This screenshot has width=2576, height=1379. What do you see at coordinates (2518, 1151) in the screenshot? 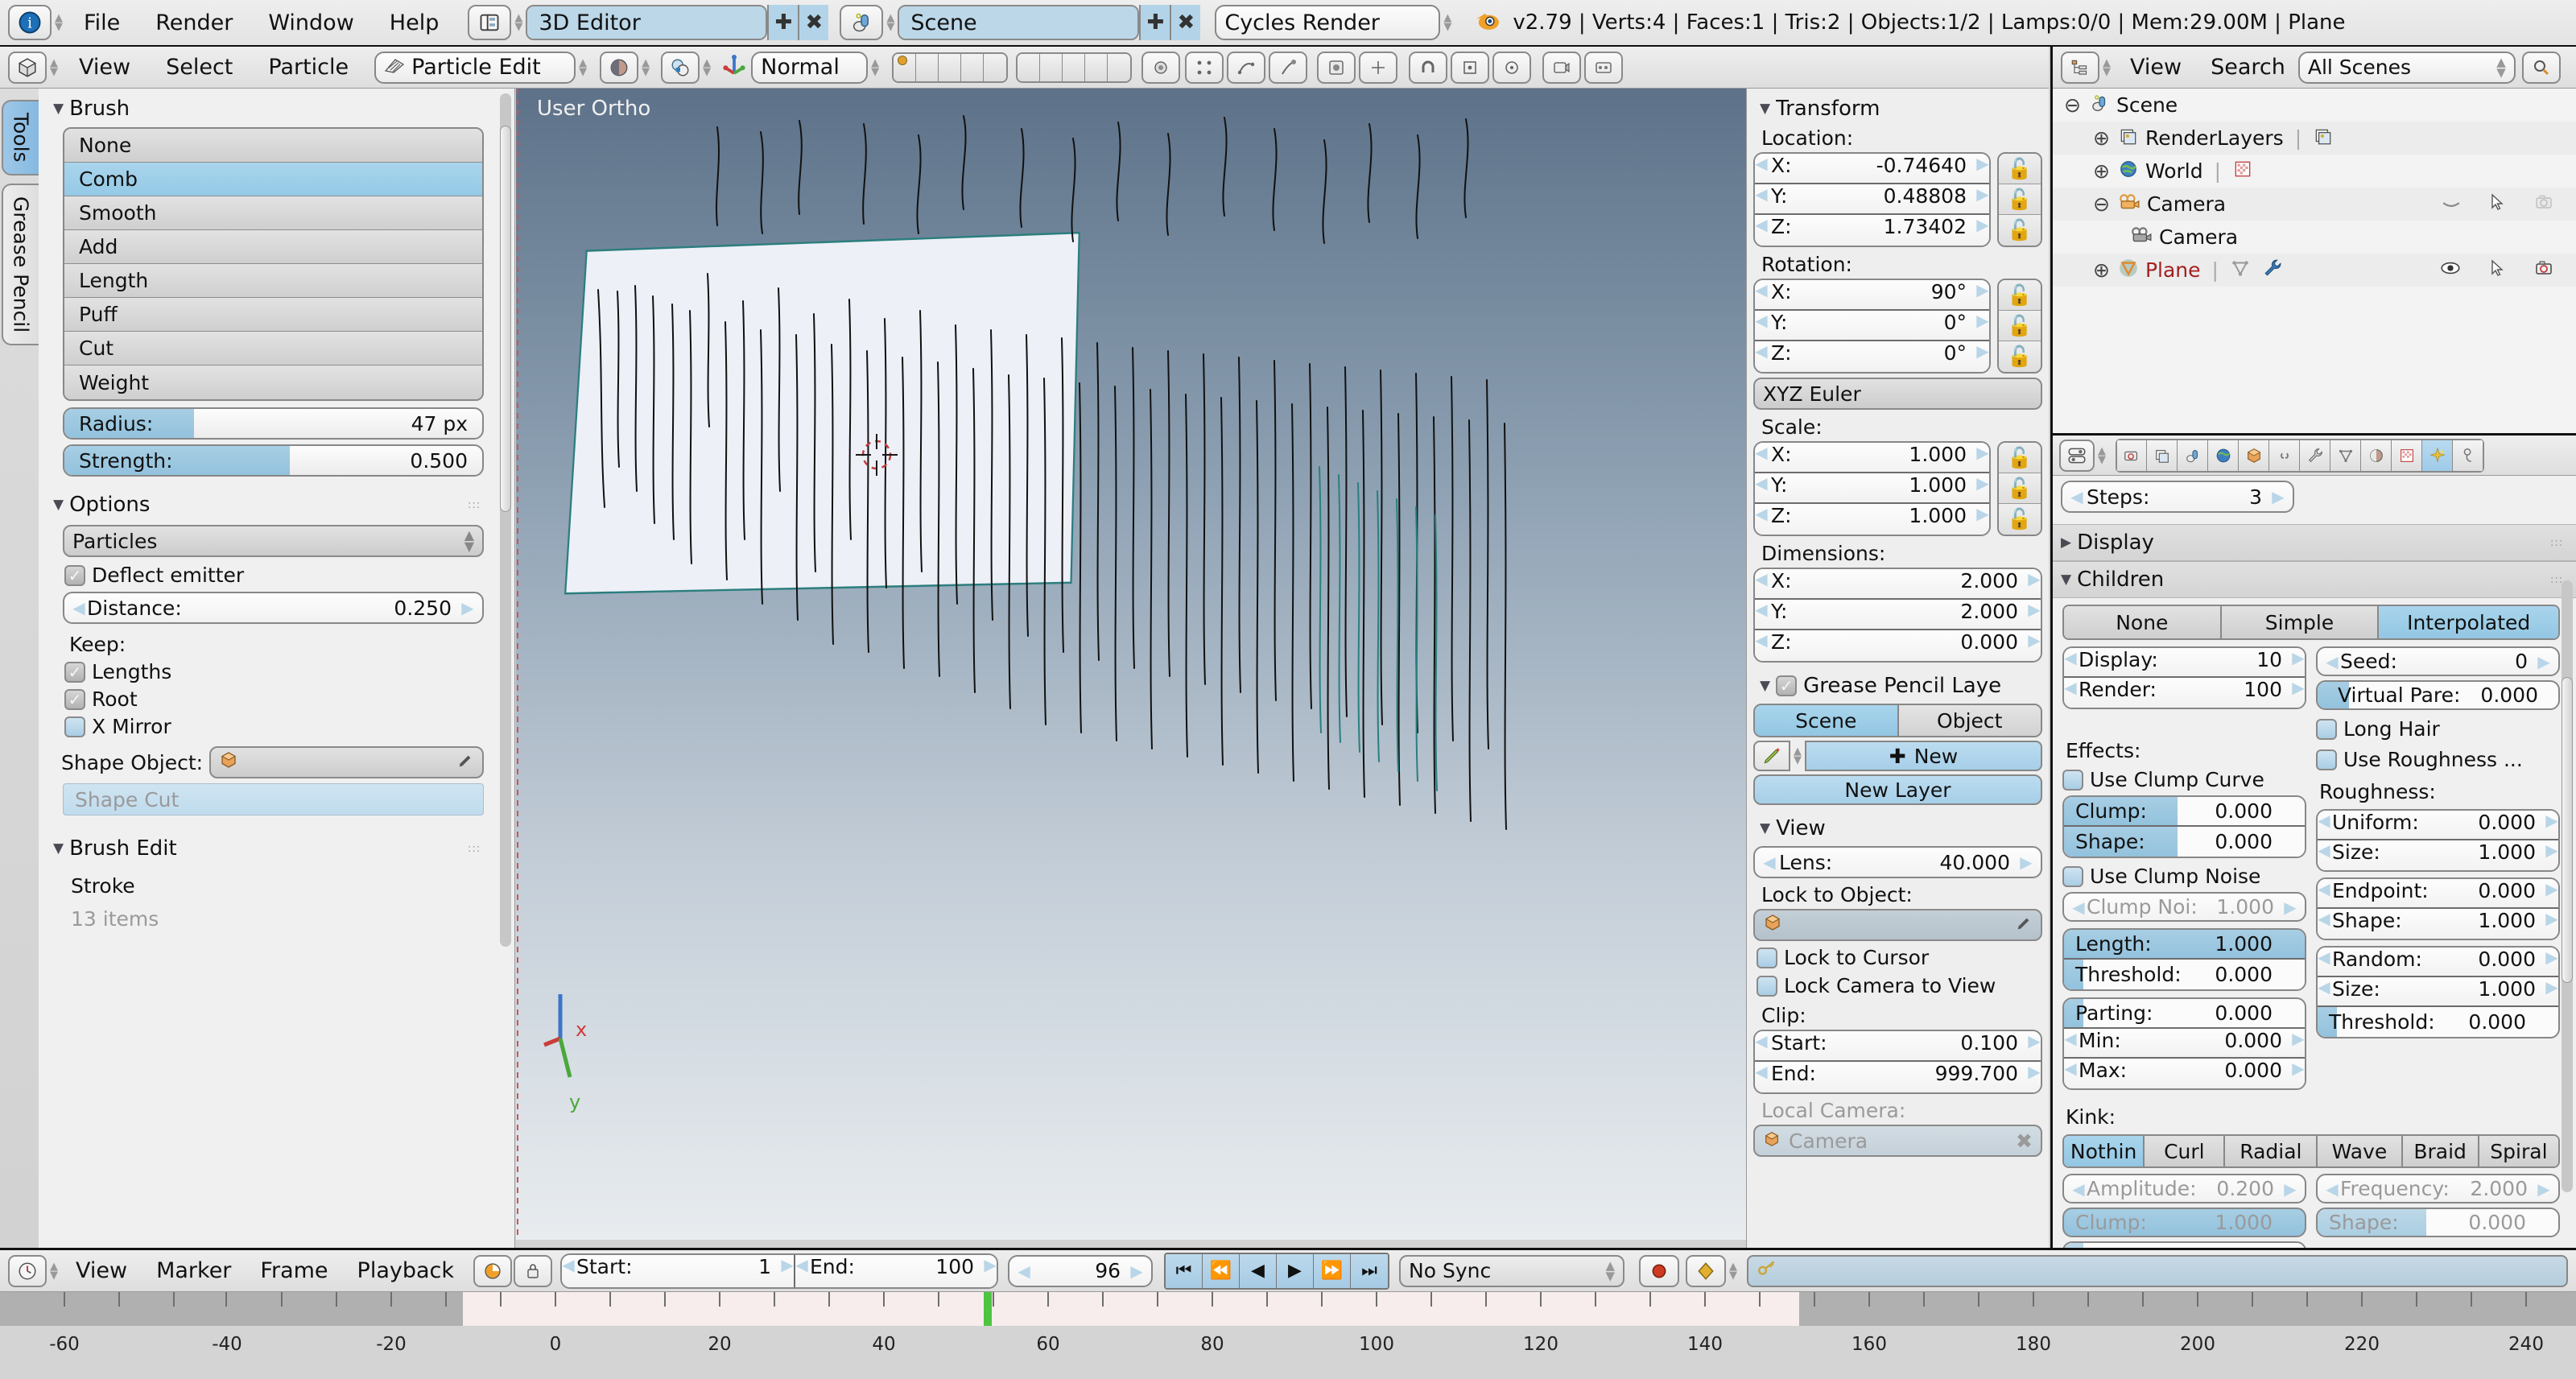
I see `kink-mode-spiral: Spiral` at bounding box center [2518, 1151].